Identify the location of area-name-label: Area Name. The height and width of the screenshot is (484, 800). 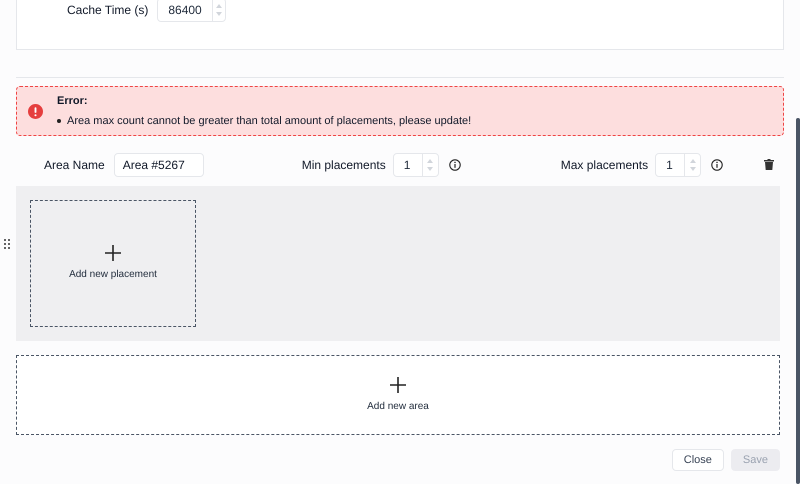
(74, 165).